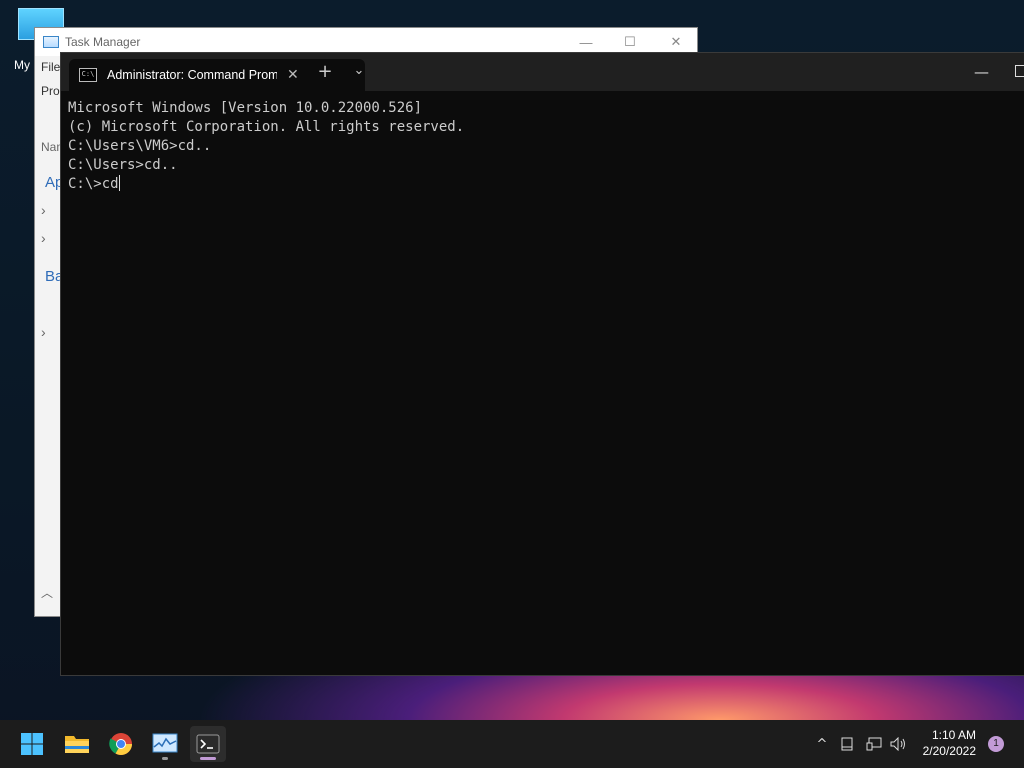 This screenshot has height=768, width=1024. What do you see at coordinates (208, 758) in the screenshot?
I see `active-indicator` at bounding box center [208, 758].